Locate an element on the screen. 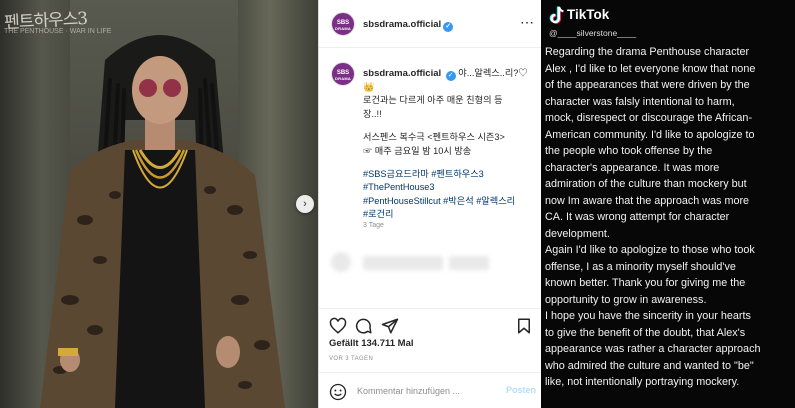 The image size is (795, 408). comment-bar: Posten is located at coordinates (430, 390).